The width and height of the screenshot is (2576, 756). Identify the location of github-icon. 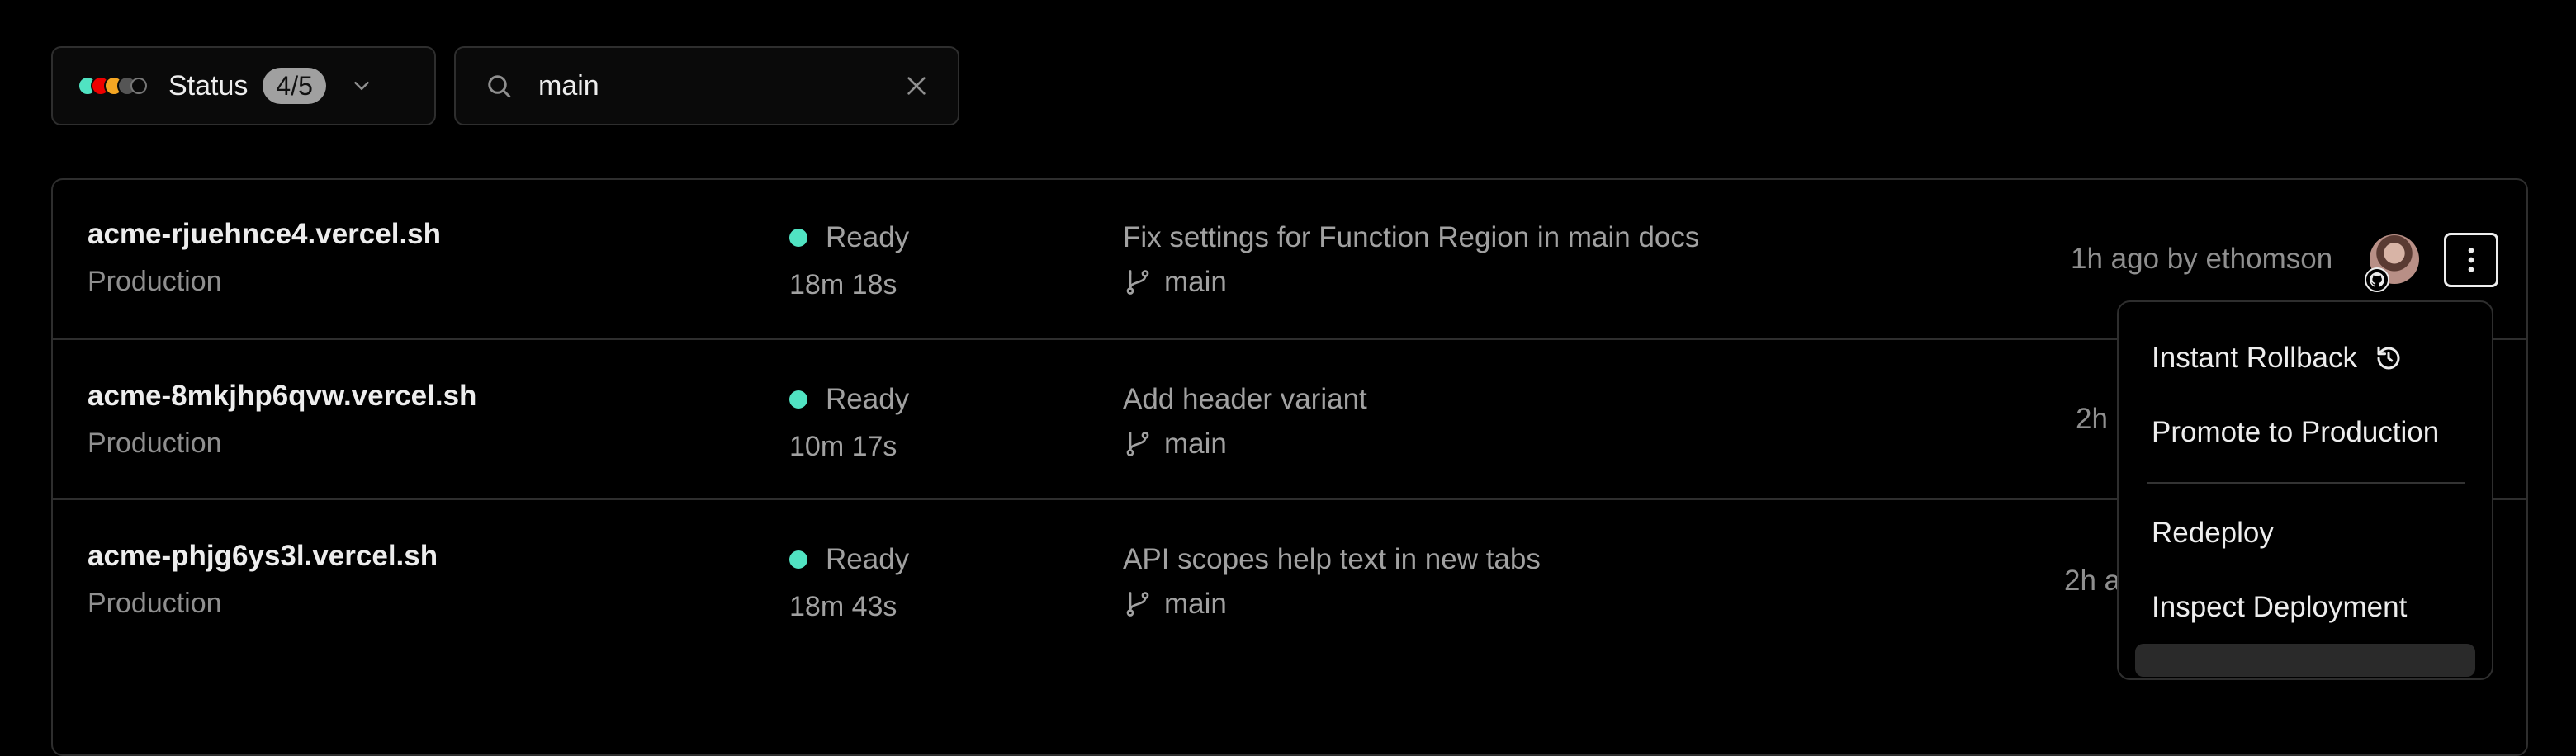
(2377, 279).